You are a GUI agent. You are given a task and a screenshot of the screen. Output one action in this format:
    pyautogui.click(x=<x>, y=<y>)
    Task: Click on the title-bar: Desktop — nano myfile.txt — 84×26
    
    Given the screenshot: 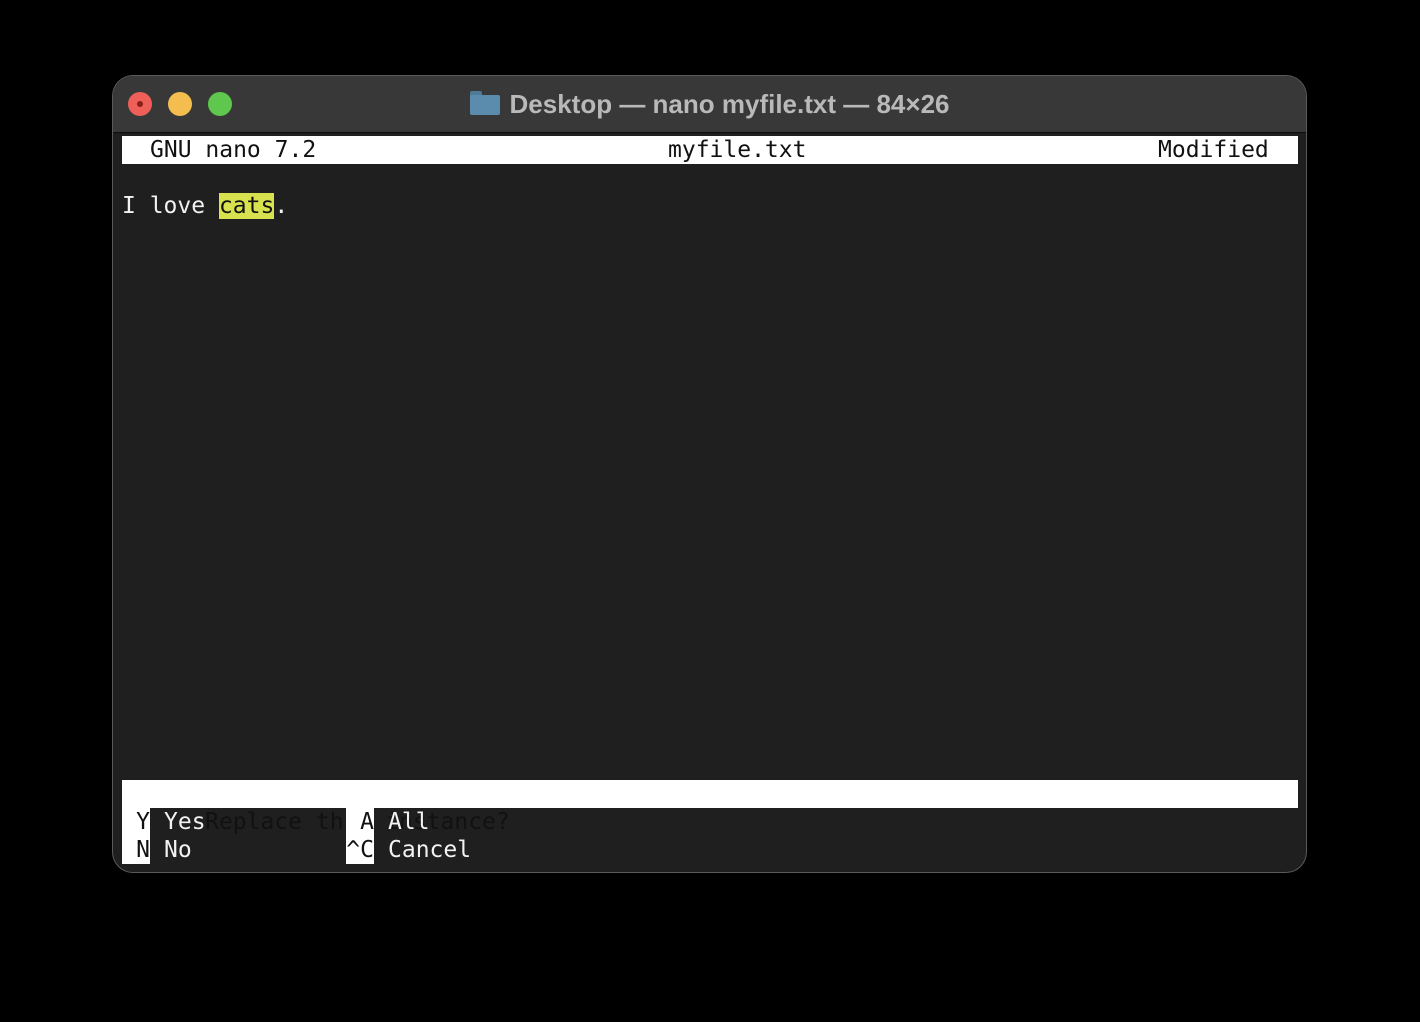 What is the action you would take?
    pyautogui.click(x=709, y=104)
    